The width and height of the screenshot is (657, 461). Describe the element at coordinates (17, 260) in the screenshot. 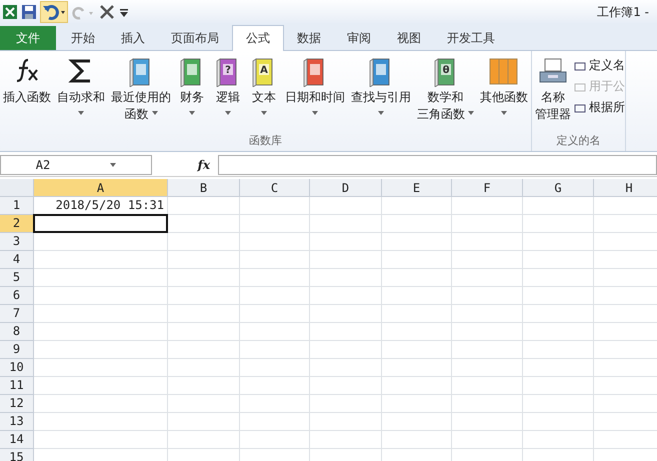

I see `row-header: 4` at that location.